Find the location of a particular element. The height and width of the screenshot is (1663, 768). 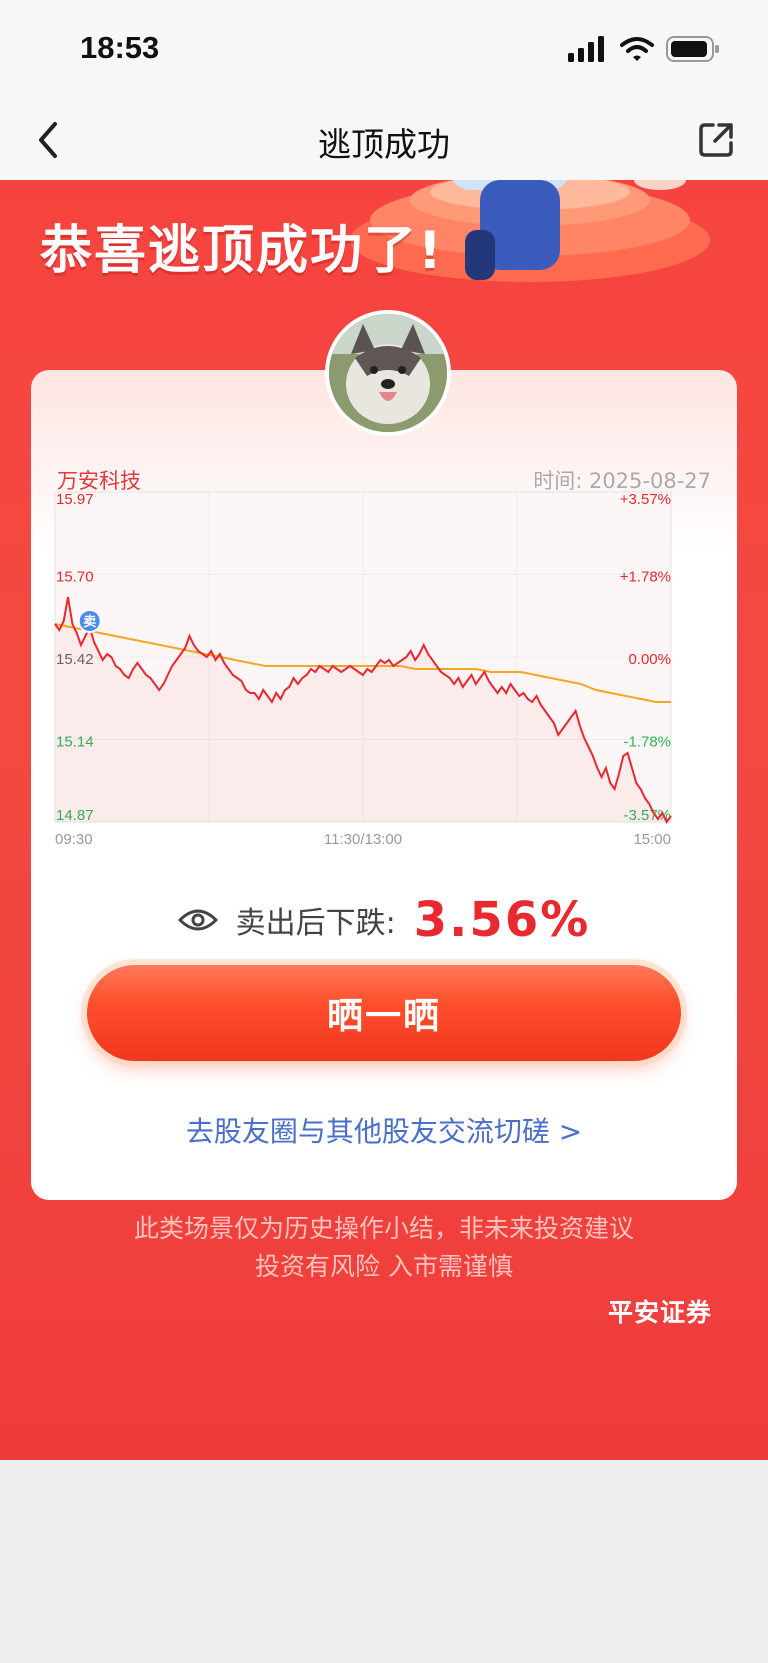

result-label: 卖出后下跌: is located at coordinates (315, 923).